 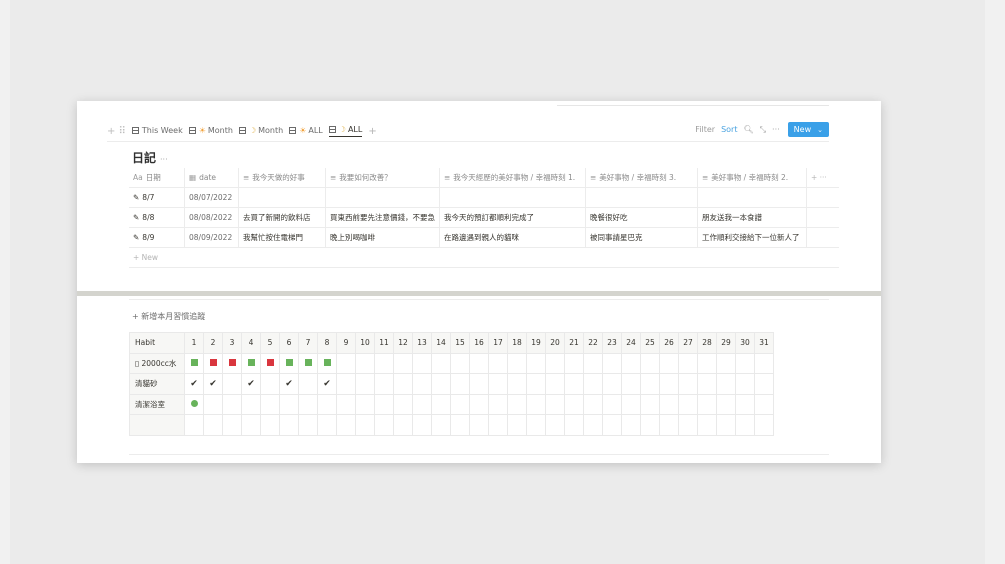 I want to click on column-header-good-deed: ≡ 我今天做的好事, so click(x=282, y=178).